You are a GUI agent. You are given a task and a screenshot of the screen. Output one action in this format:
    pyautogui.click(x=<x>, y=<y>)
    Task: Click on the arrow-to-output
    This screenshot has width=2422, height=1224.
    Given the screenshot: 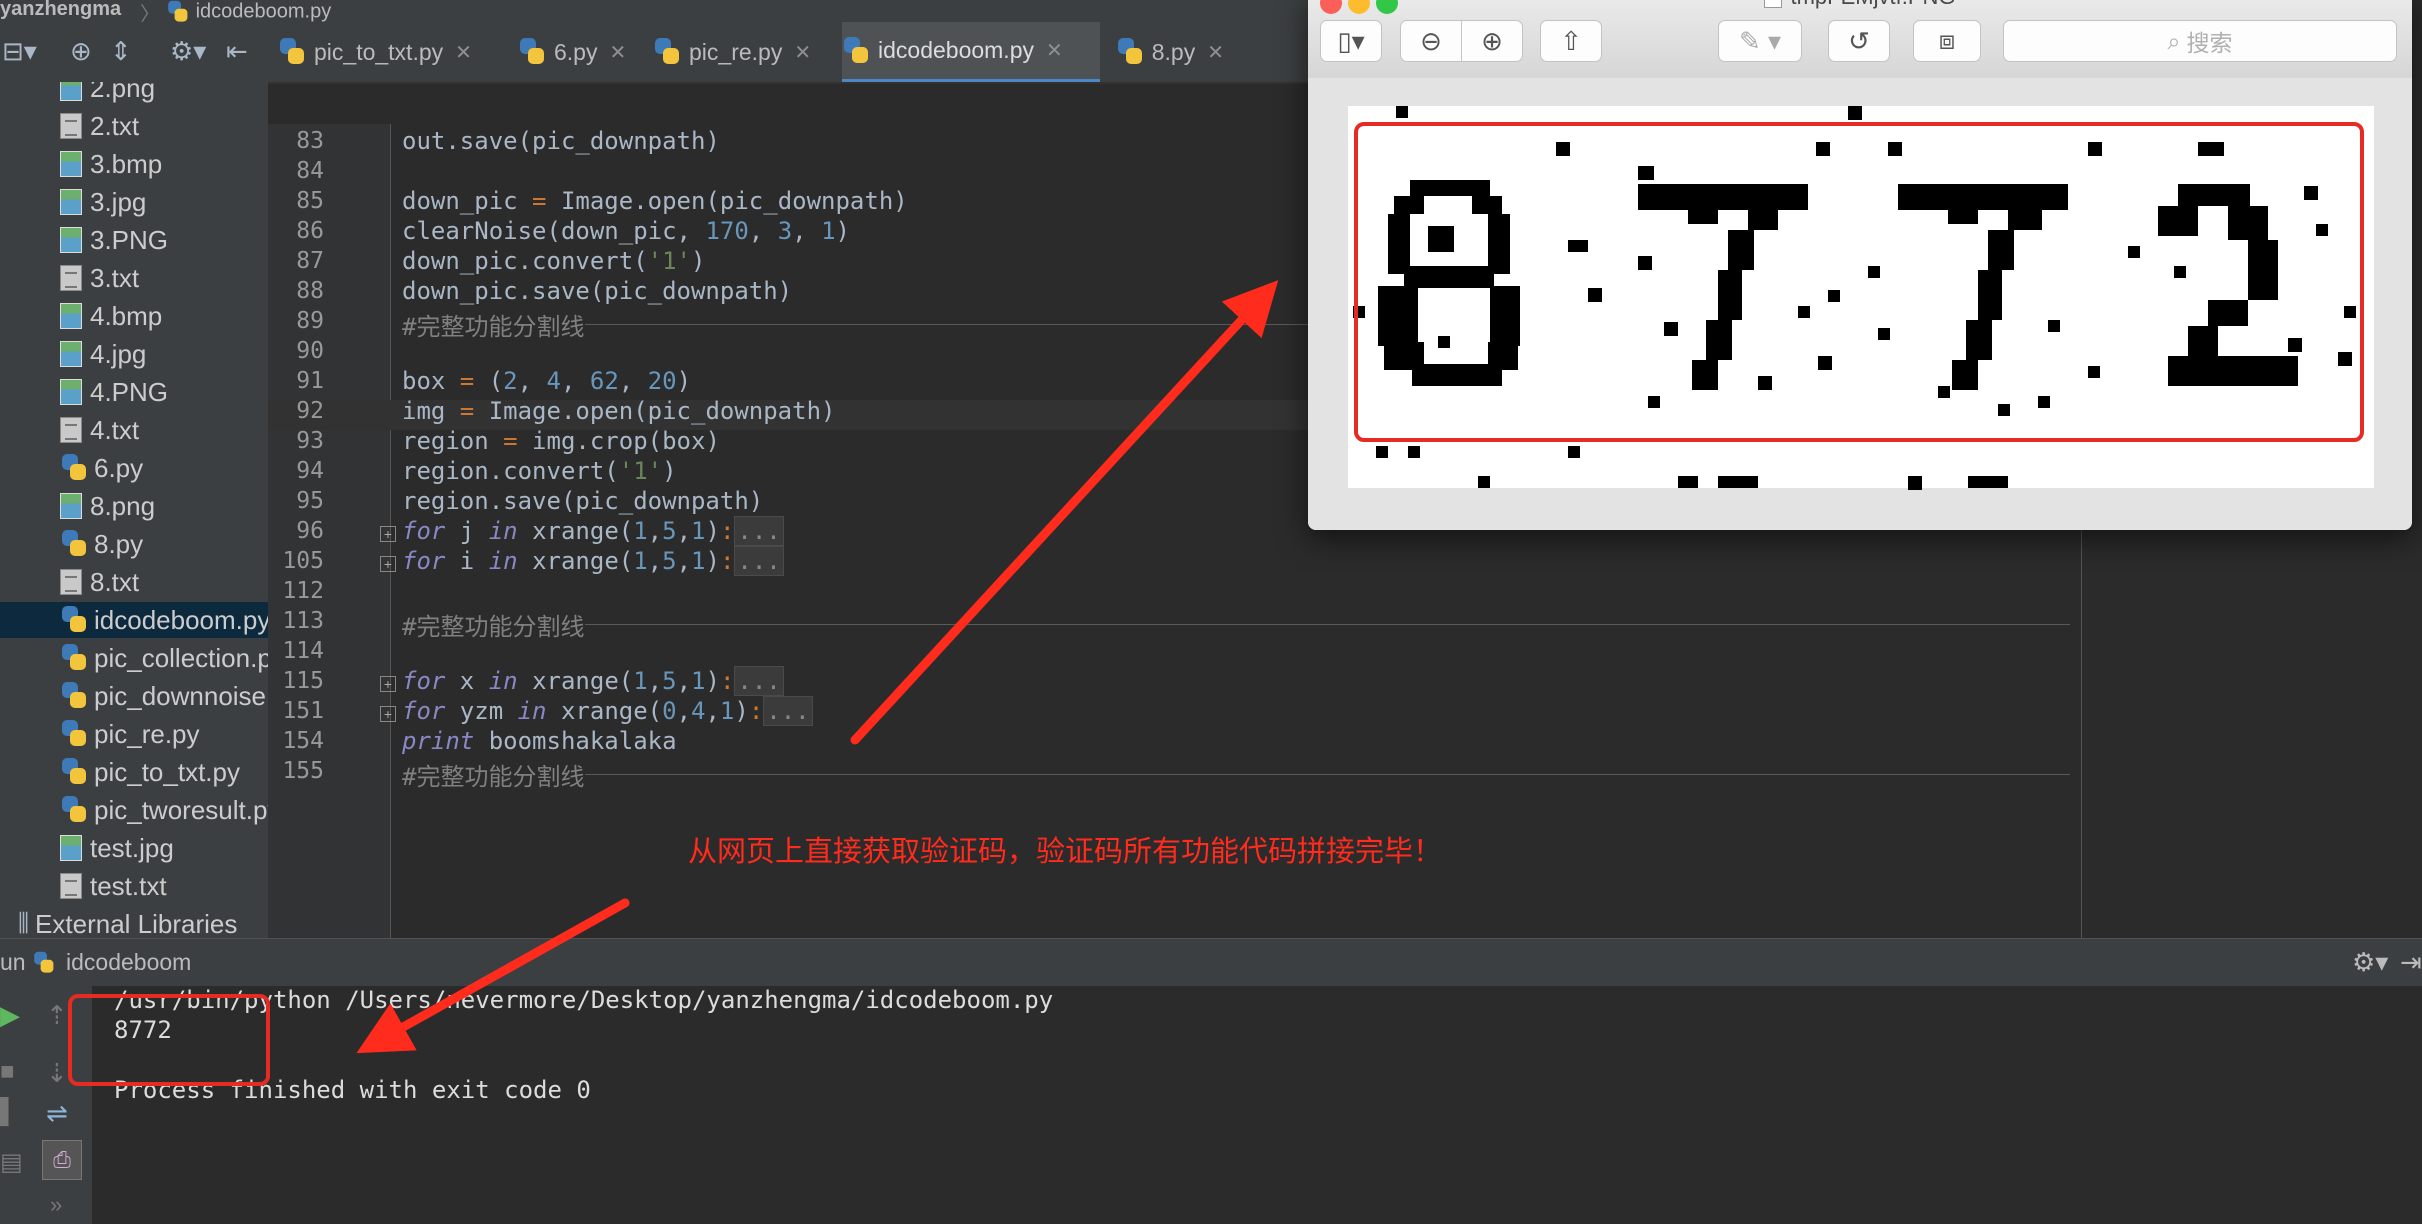 What is the action you would take?
    pyautogui.click(x=493, y=976)
    